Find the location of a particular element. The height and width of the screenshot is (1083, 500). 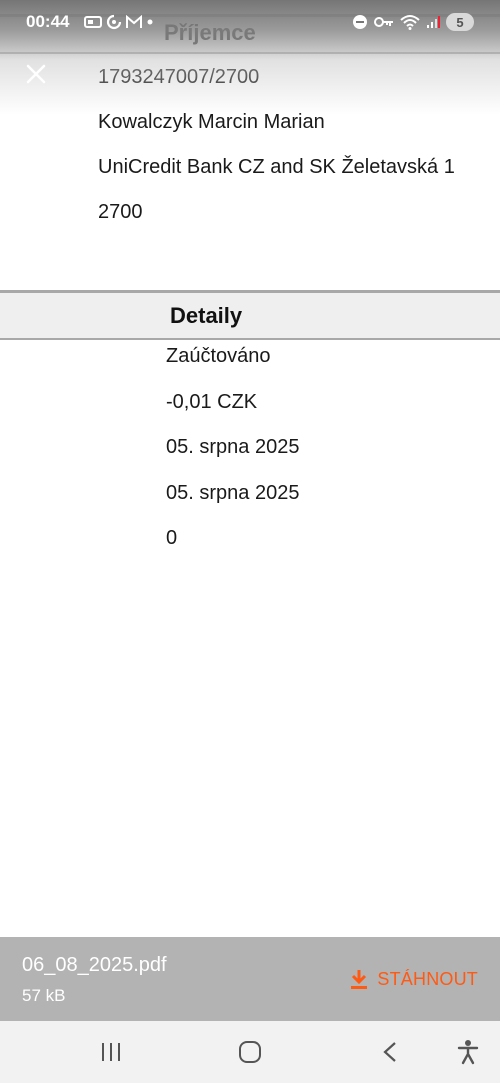

close-button is located at coordinates (36, 74).